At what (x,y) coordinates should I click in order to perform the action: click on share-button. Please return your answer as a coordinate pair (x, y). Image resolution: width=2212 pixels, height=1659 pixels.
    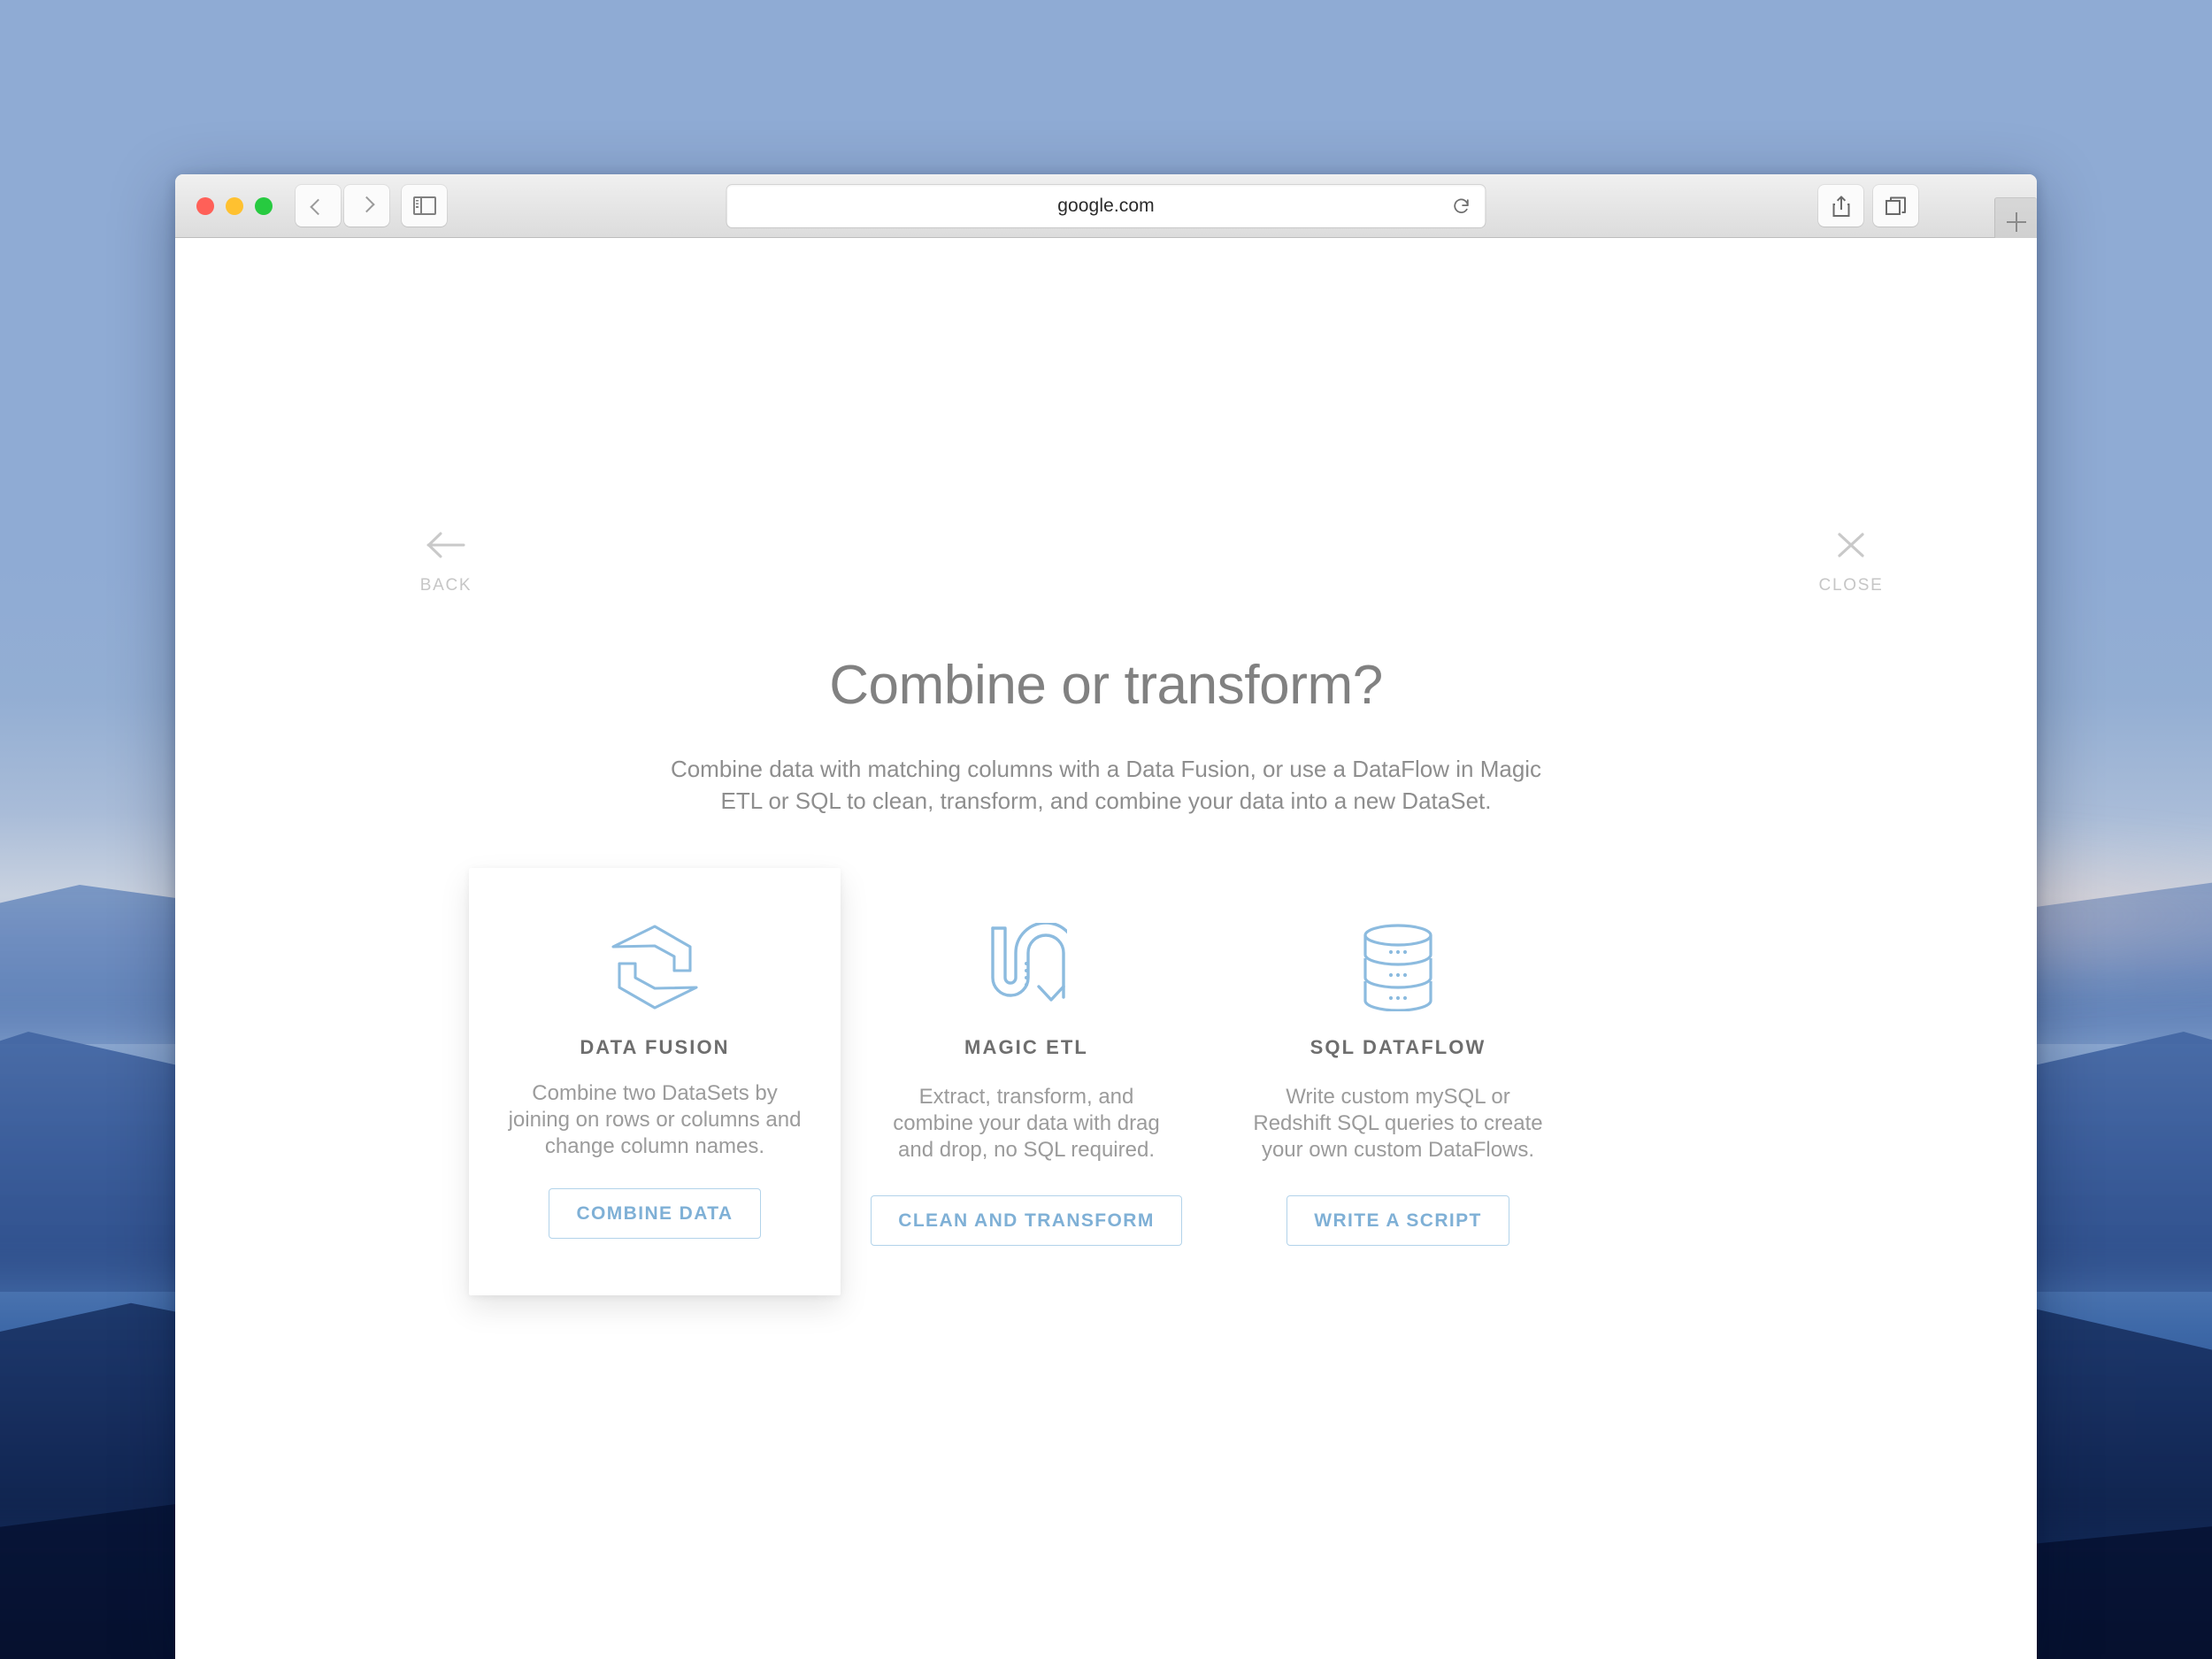
    Looking at the image, I should click on (1841, 206).